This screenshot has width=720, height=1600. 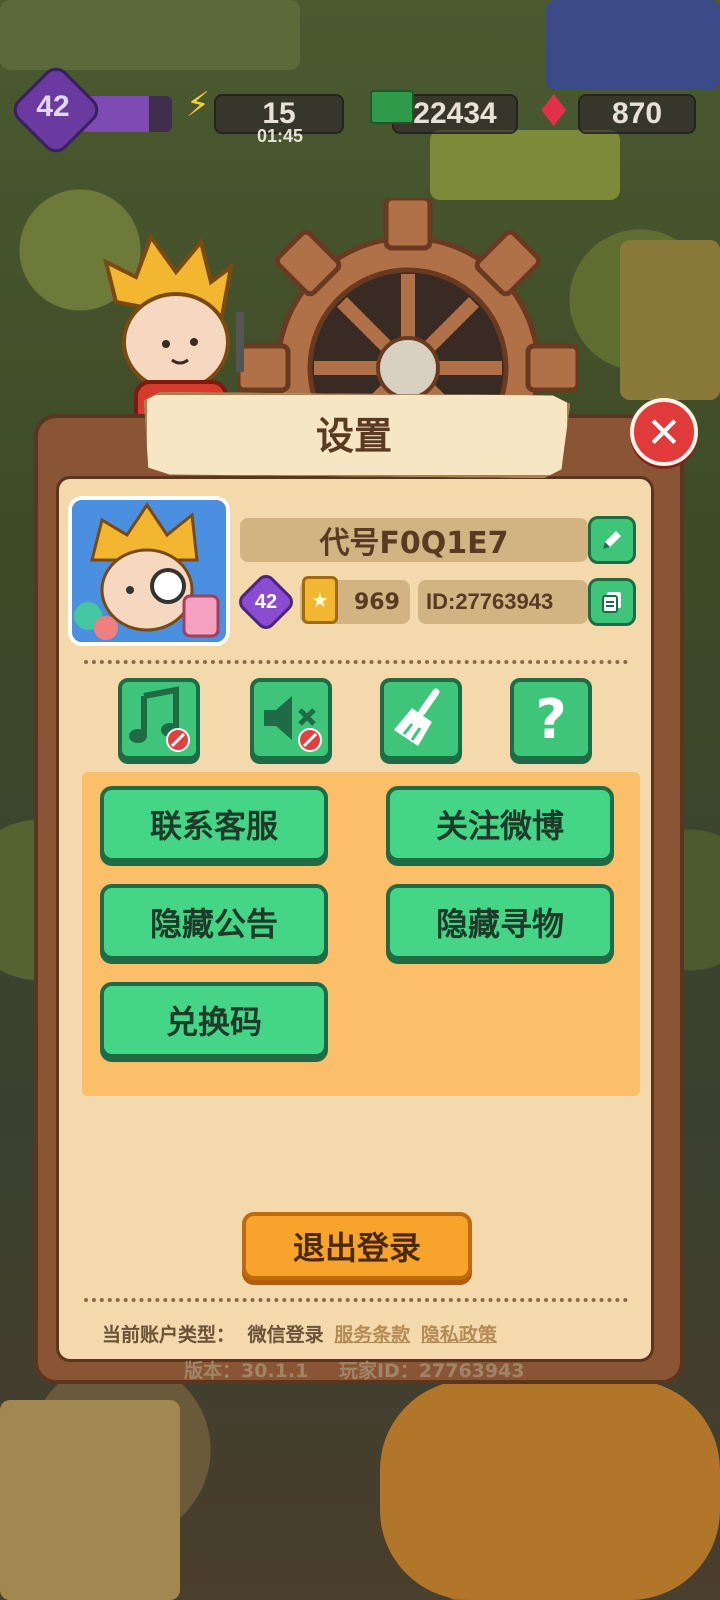 I want to click on level-number: 42, so click(x=53, y=106).